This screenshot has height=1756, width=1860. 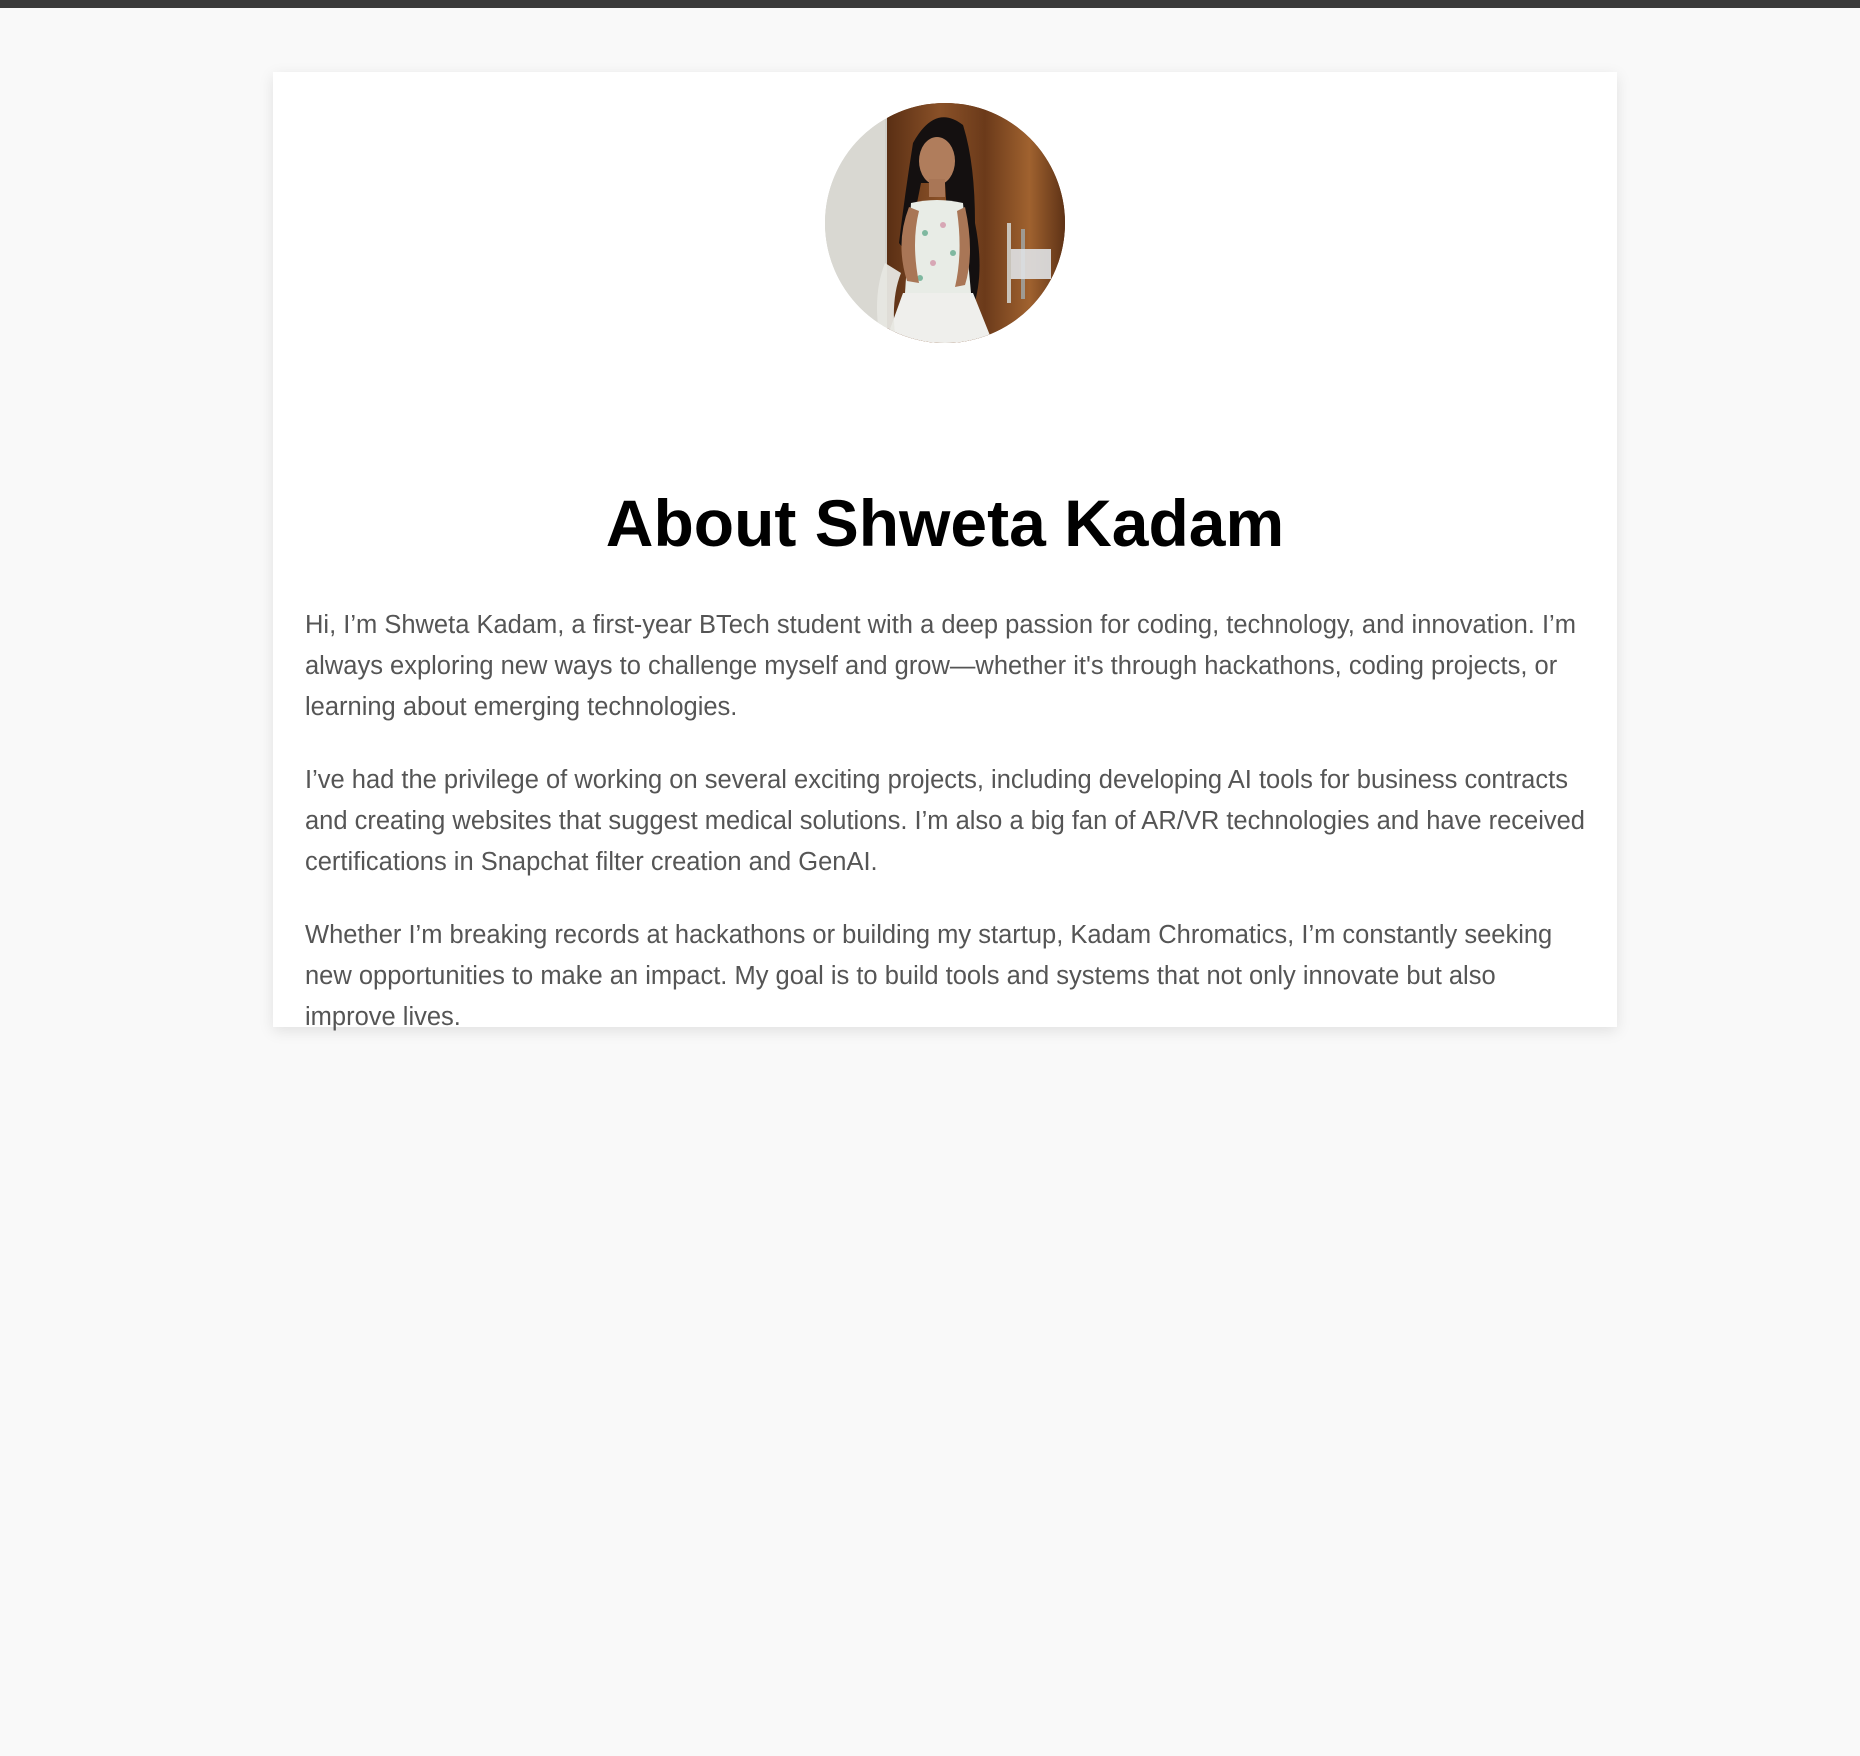 What do you see at coordinates (930, 4) in the screenshot?
I see `top-bar` at bounding box center [930, 4].